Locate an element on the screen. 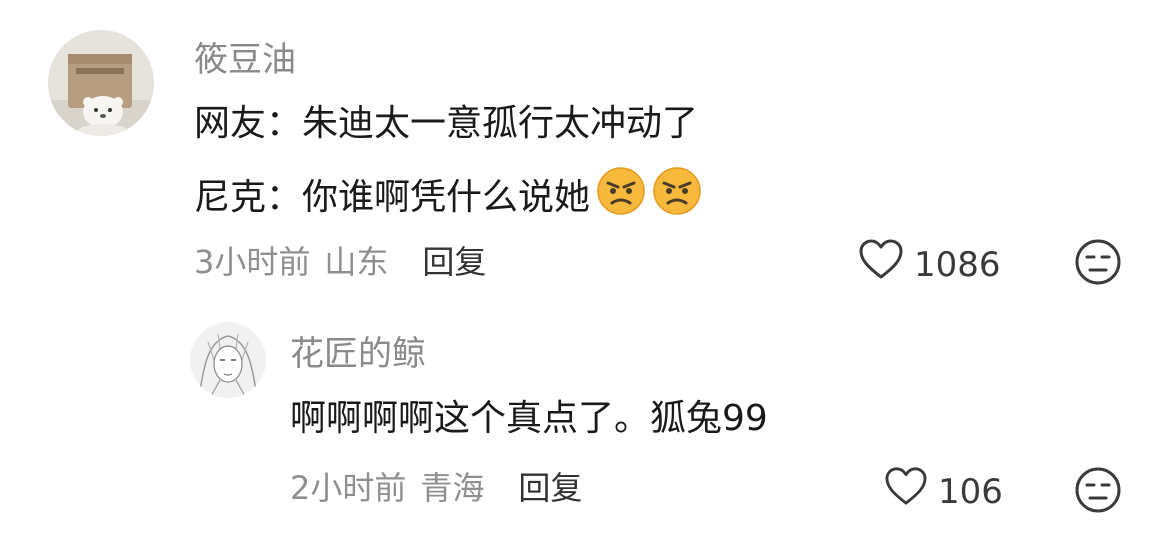 The height and width of the screenshot is (538, 1170). comment-time: 2小时前 is located at coordinates (348, 488).